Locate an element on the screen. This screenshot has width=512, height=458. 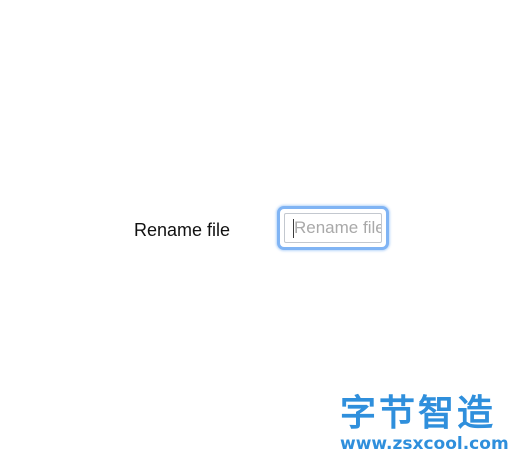
text-caret is located at coordinates (293, 228).